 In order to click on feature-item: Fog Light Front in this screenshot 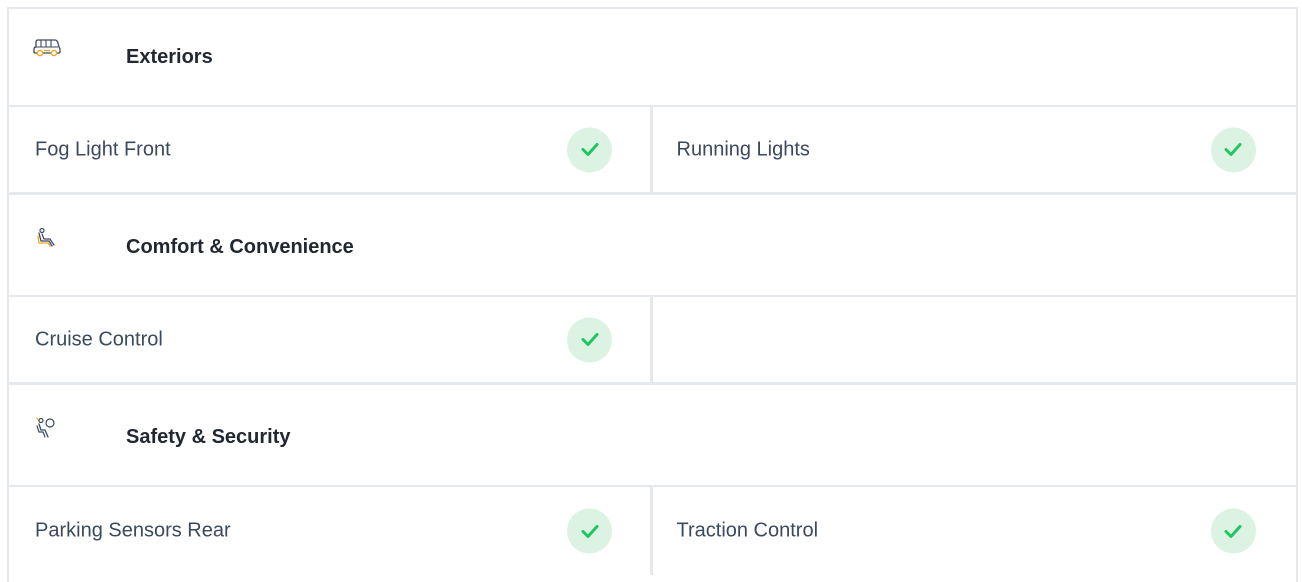, I will do `click(331, 149)`.